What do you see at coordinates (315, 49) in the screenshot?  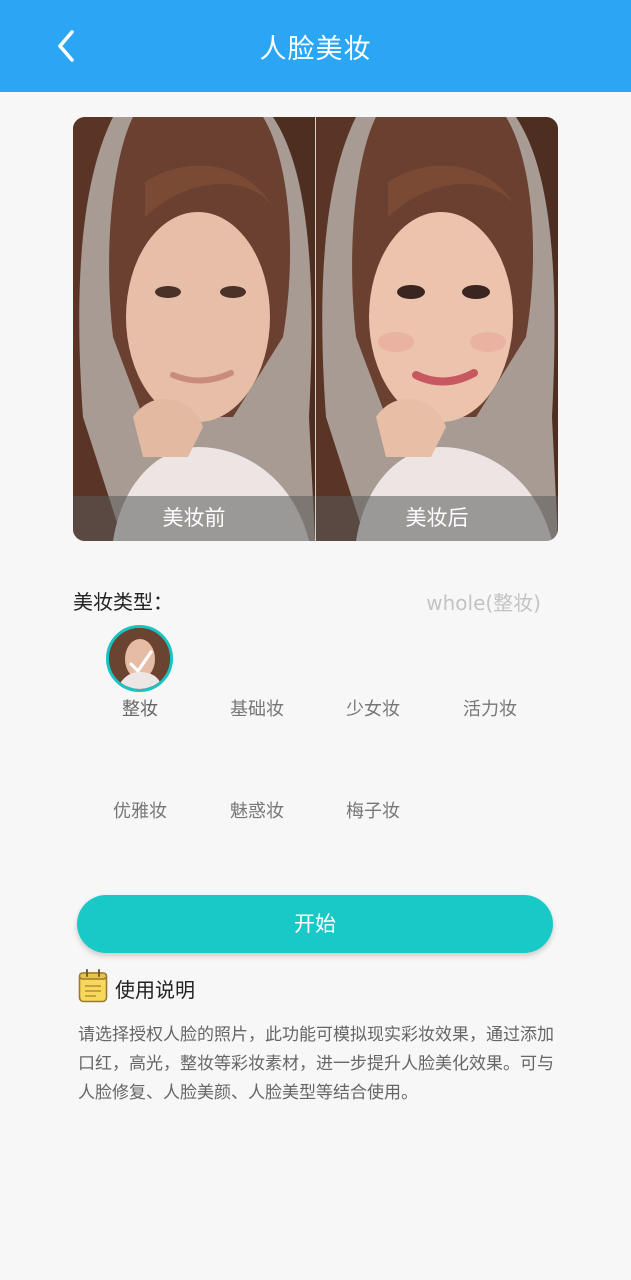 I see `page-title: 人脸美妆` at bounding box center [315, 49].